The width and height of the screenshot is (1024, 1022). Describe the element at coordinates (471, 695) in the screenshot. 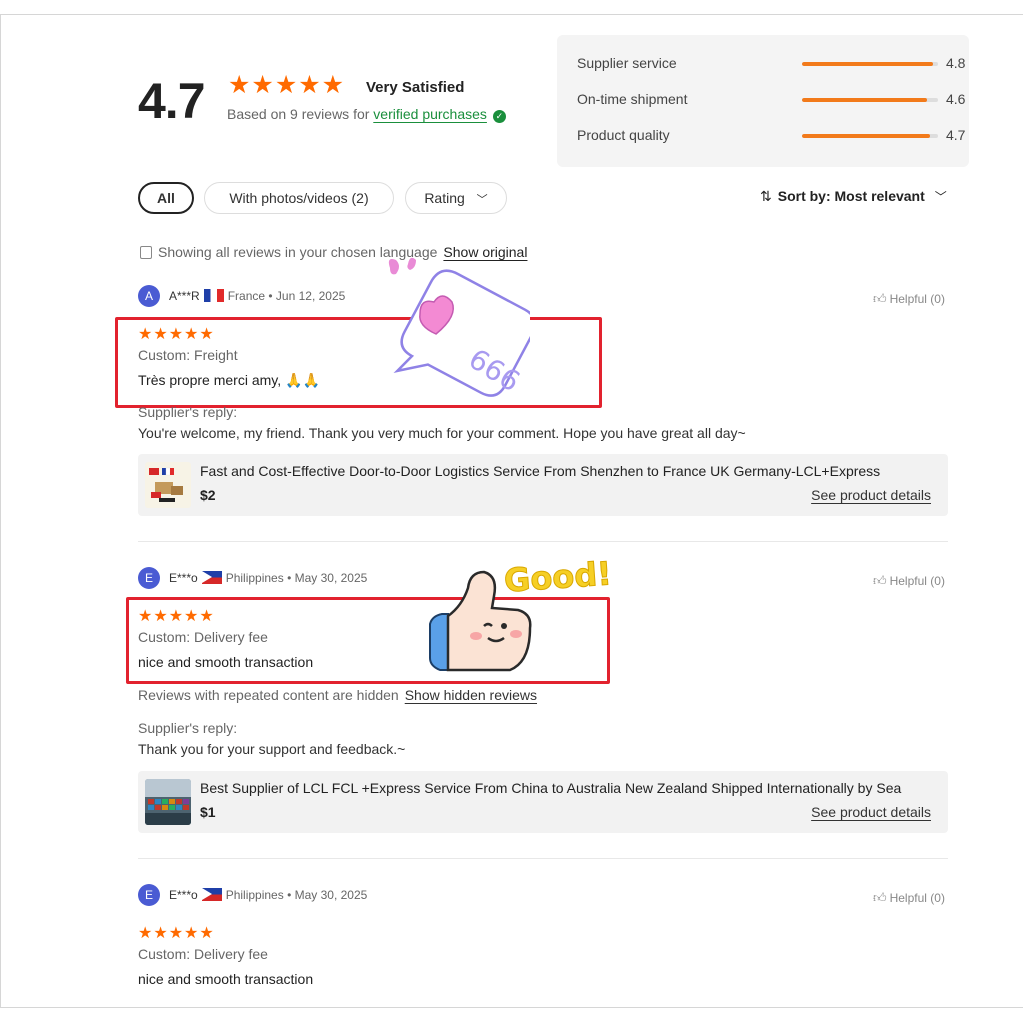

I see `show-hidden-reviews-link: Show hidden reviews` at that location.